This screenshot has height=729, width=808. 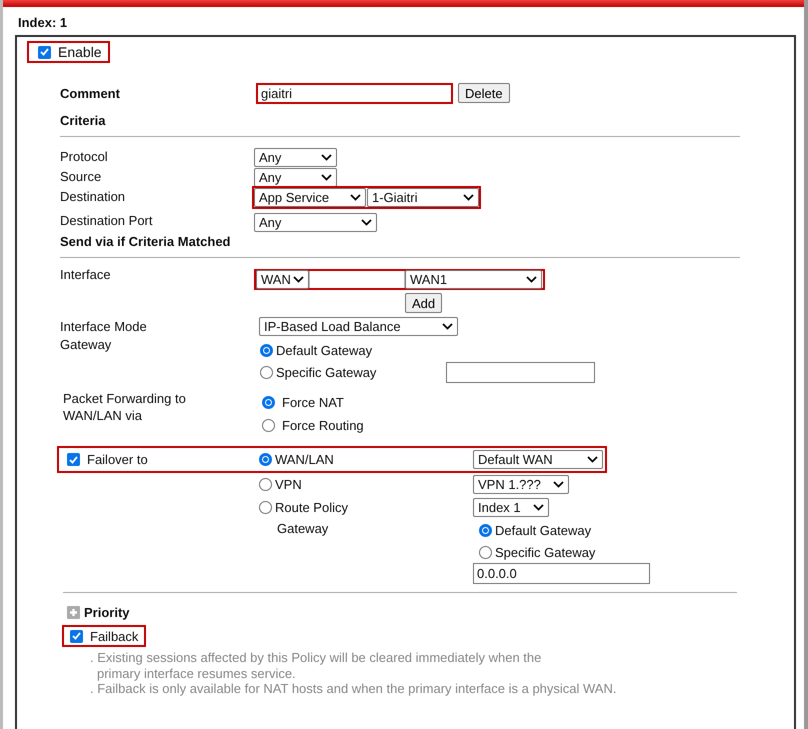 What do you see at coordinates (423, 303) in the screenshot?
I see `add-button: Add` at bounding box center [423, 303].